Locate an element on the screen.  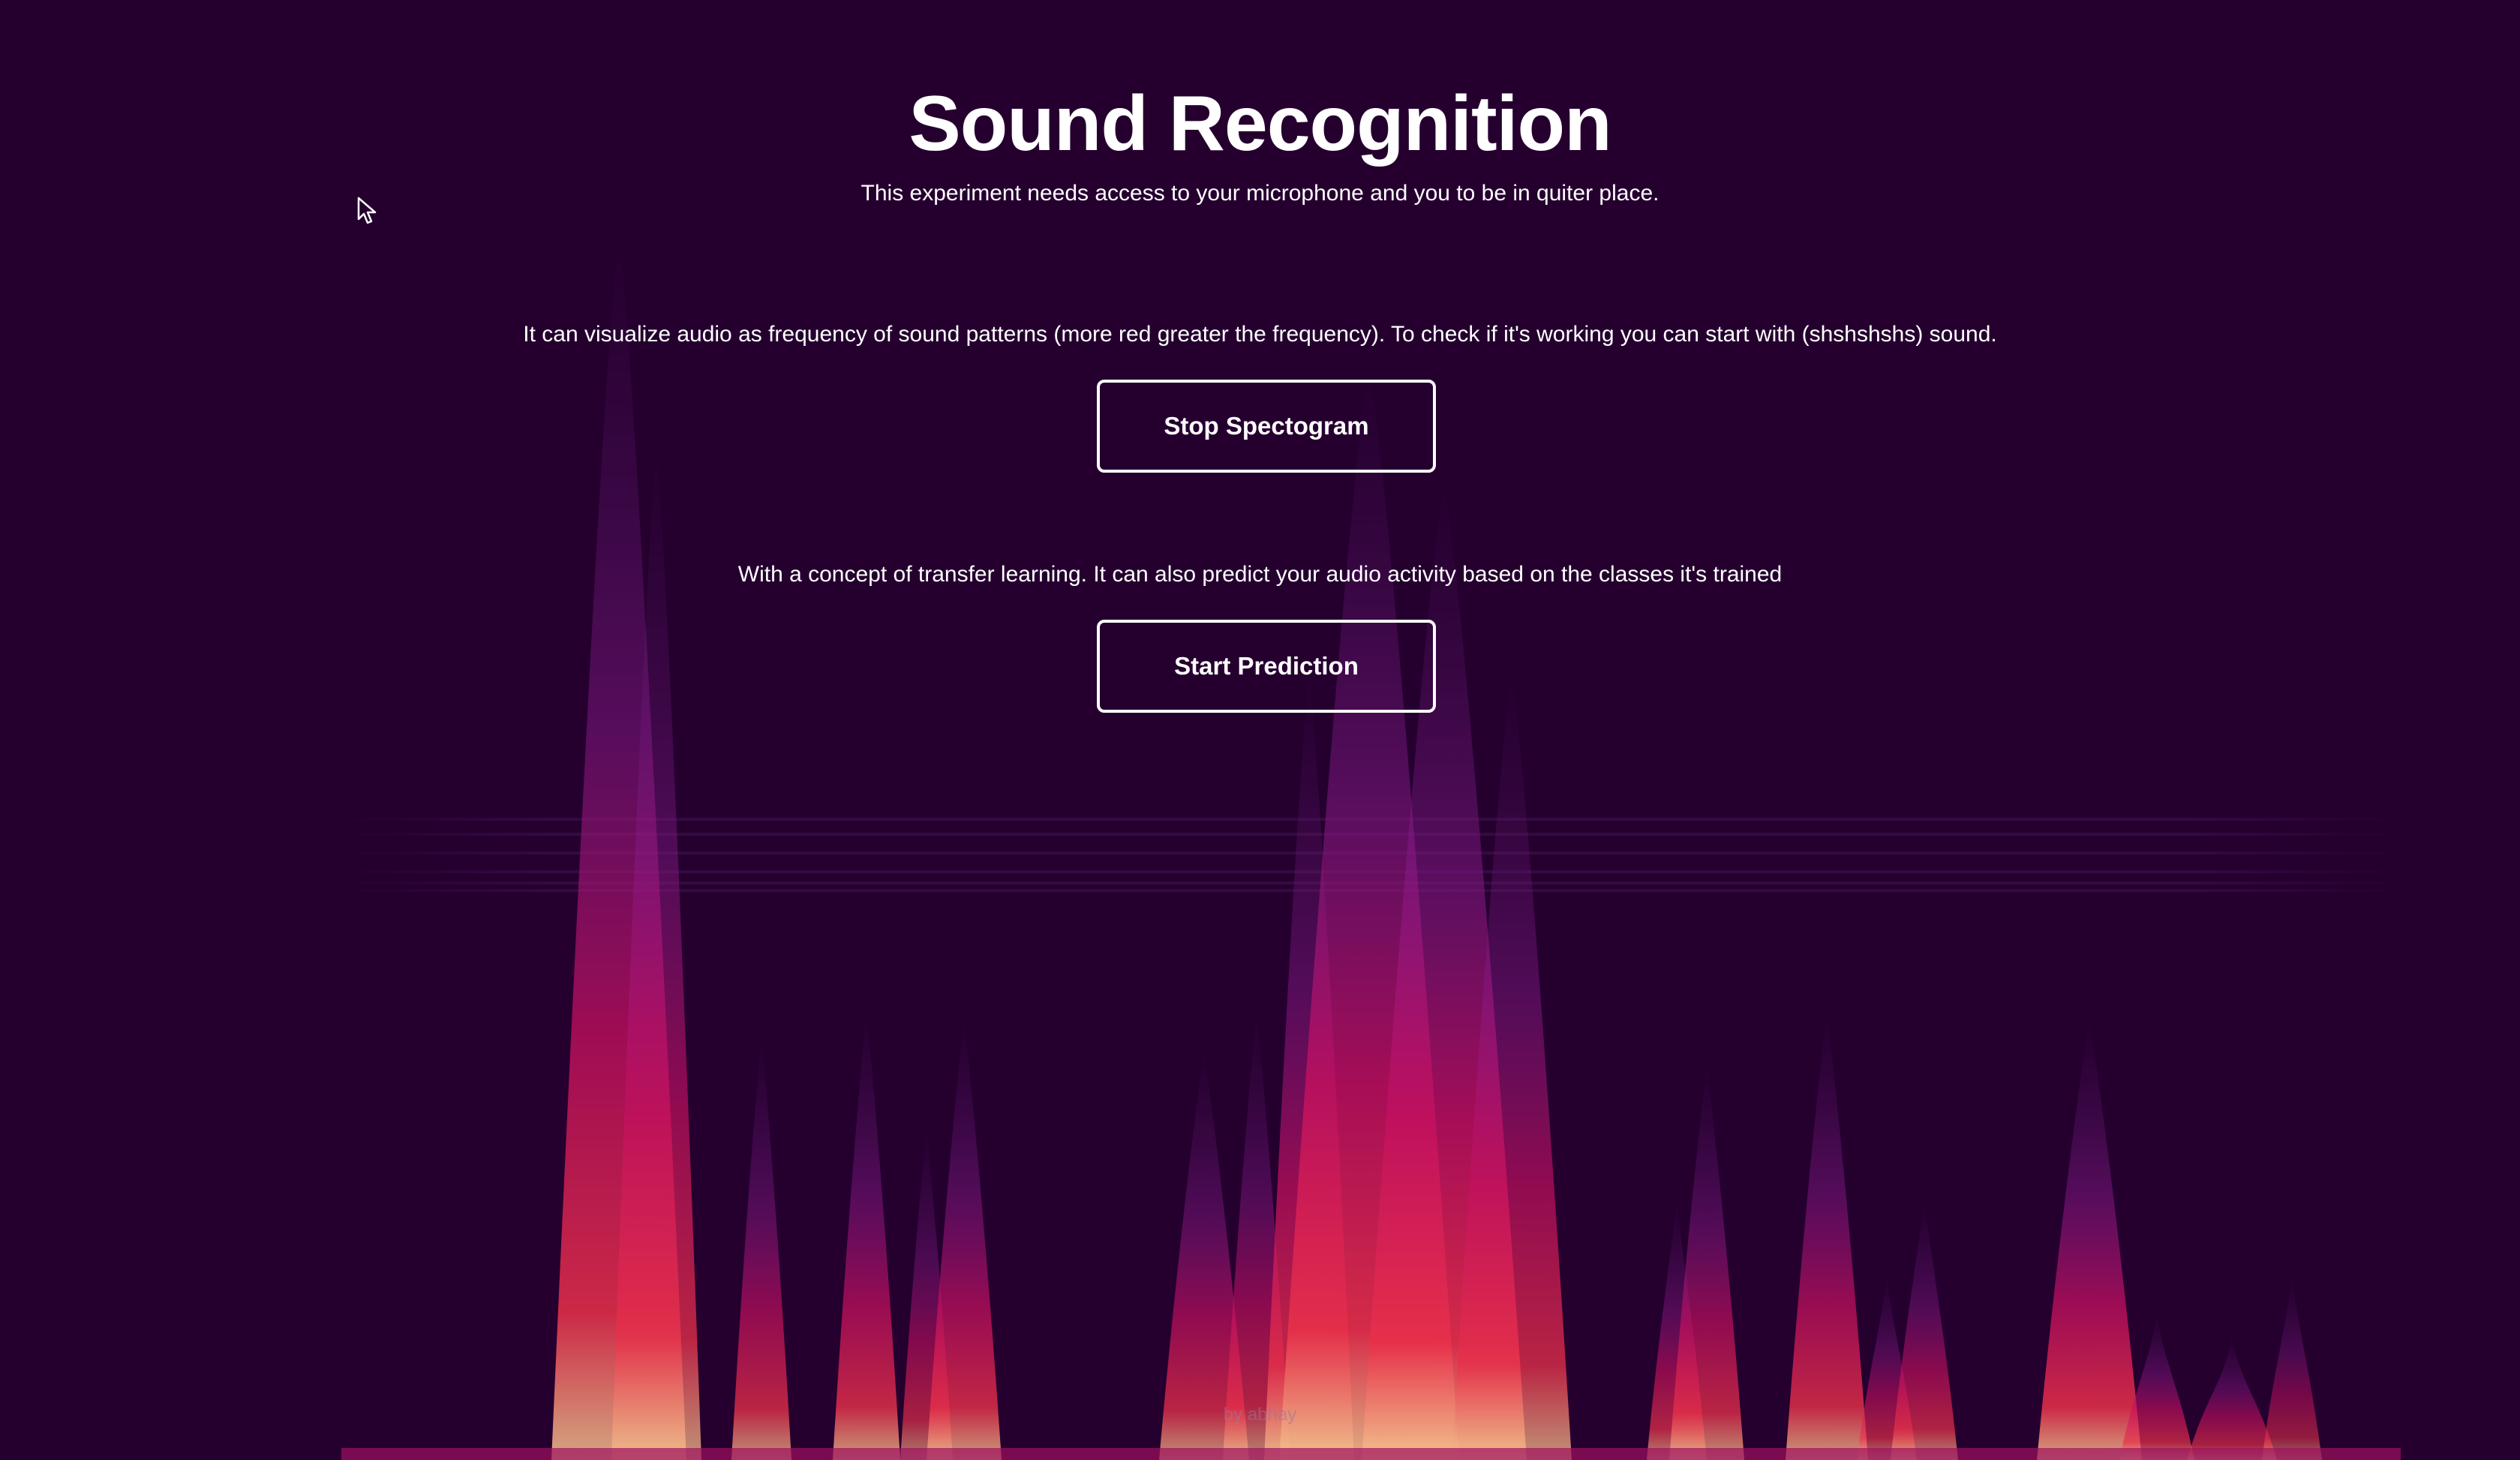
stop-spectrogram-button: Stop Spectogram is located at coordinates (1266, 426).